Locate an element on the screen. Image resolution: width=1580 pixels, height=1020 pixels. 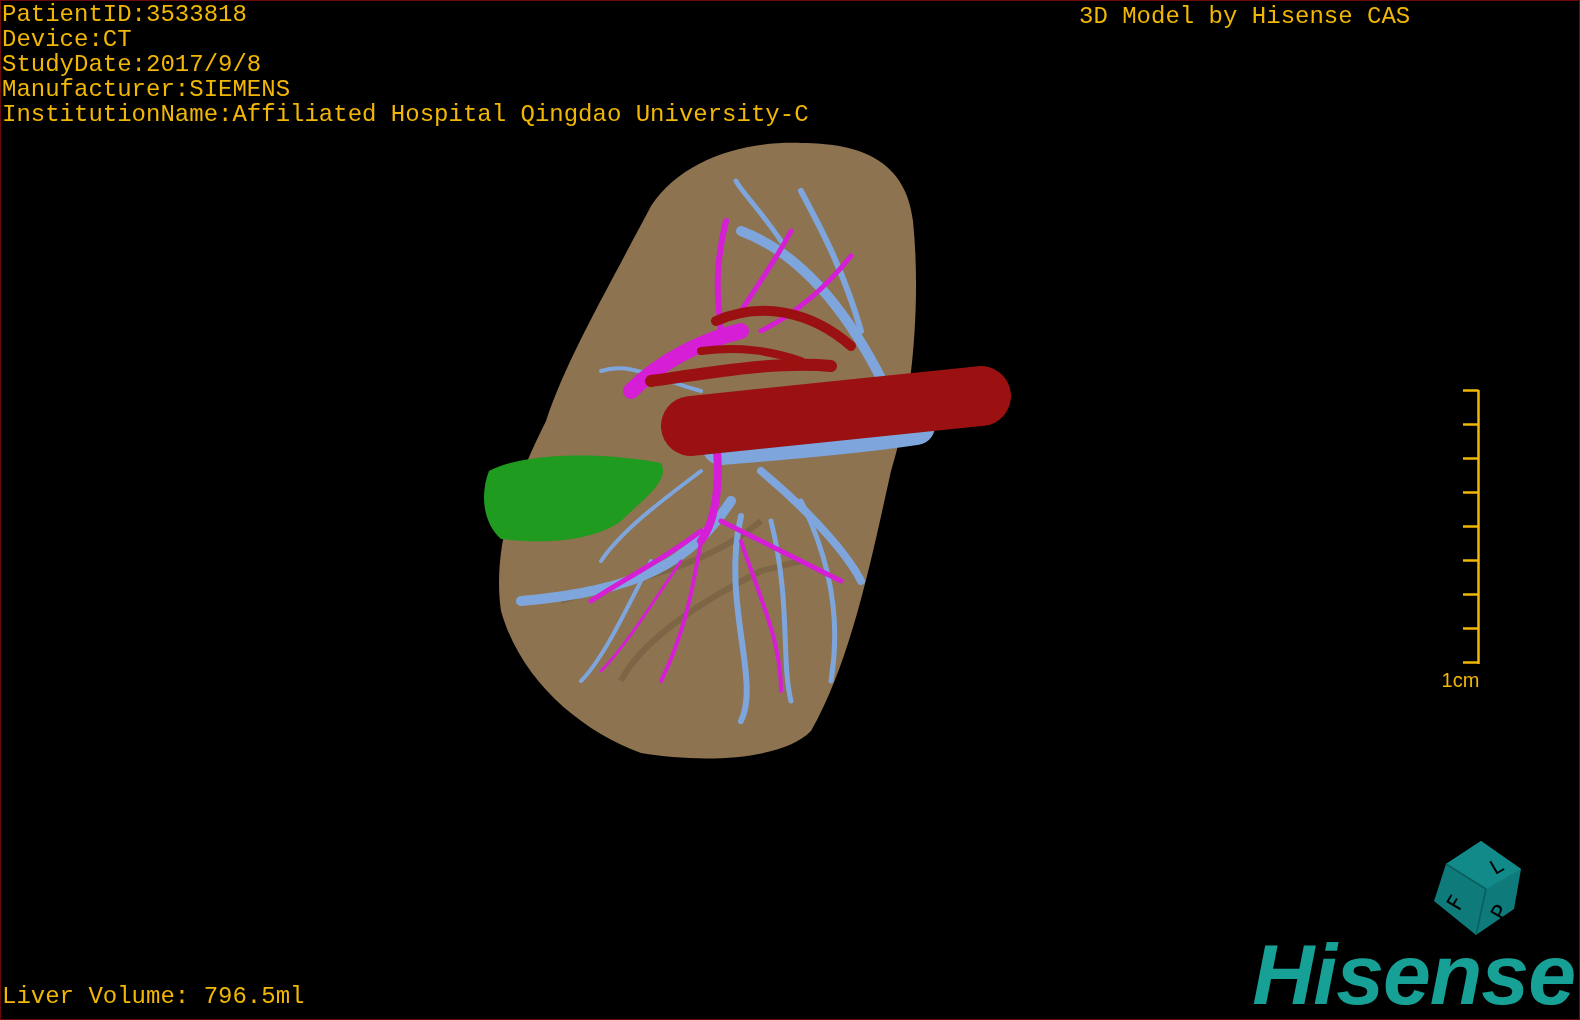
patient-info-line: StudyDate:2017/9/8 is located at coordinates (132, 64).